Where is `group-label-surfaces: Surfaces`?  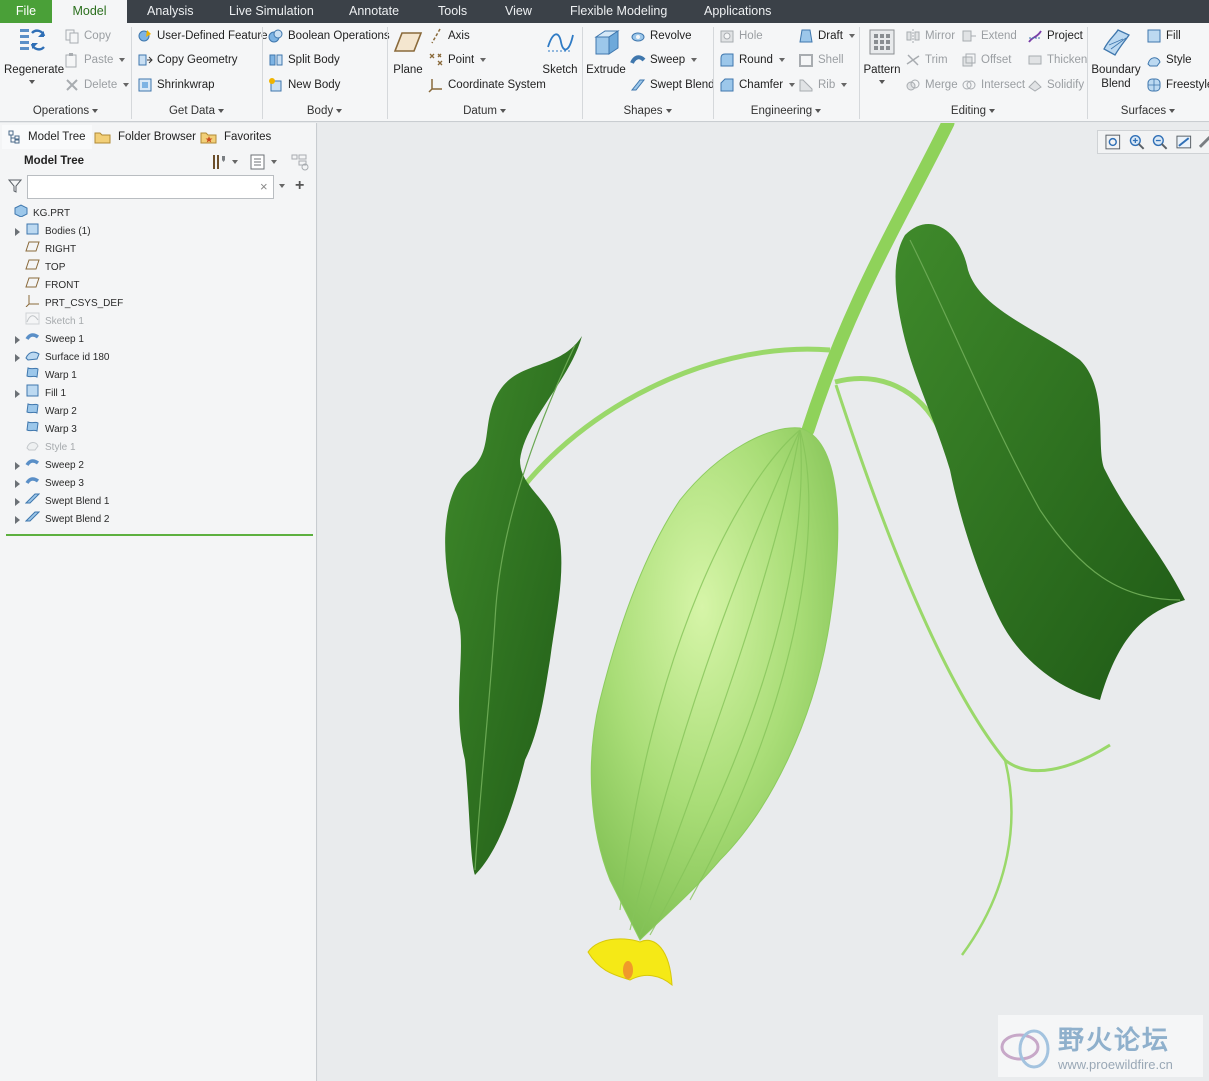 group-label-surfaces: Surfaces is located at coordinates (1148, 111).